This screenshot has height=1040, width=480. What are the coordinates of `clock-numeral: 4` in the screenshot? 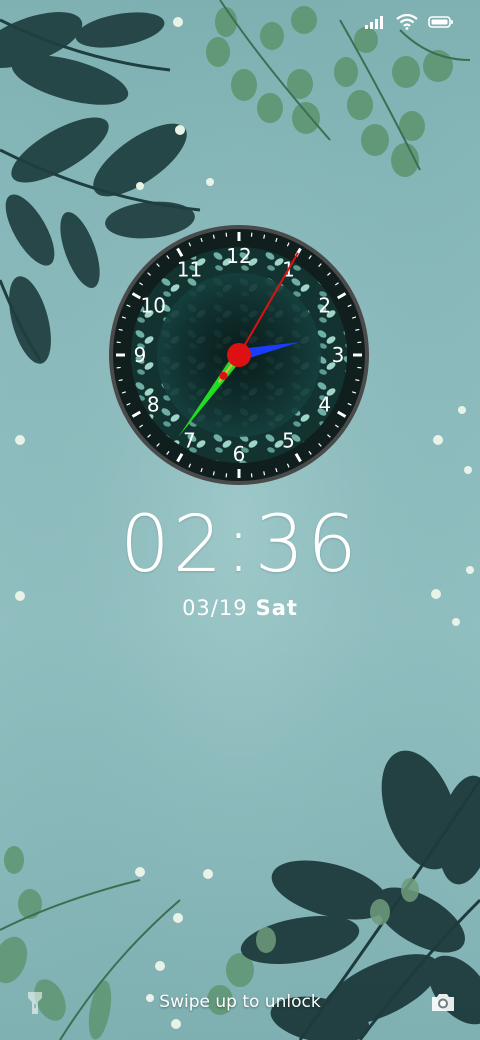 It's located at (324, 405).